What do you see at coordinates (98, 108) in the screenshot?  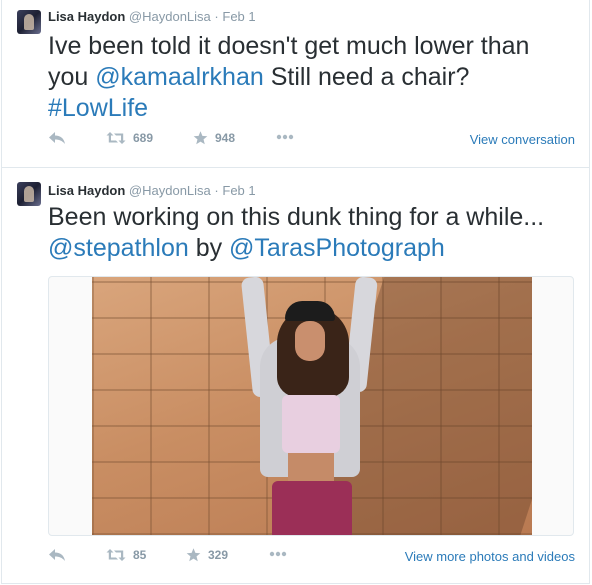 I see `hashtag-link: #LowLife` at bounding box center [98, 108].